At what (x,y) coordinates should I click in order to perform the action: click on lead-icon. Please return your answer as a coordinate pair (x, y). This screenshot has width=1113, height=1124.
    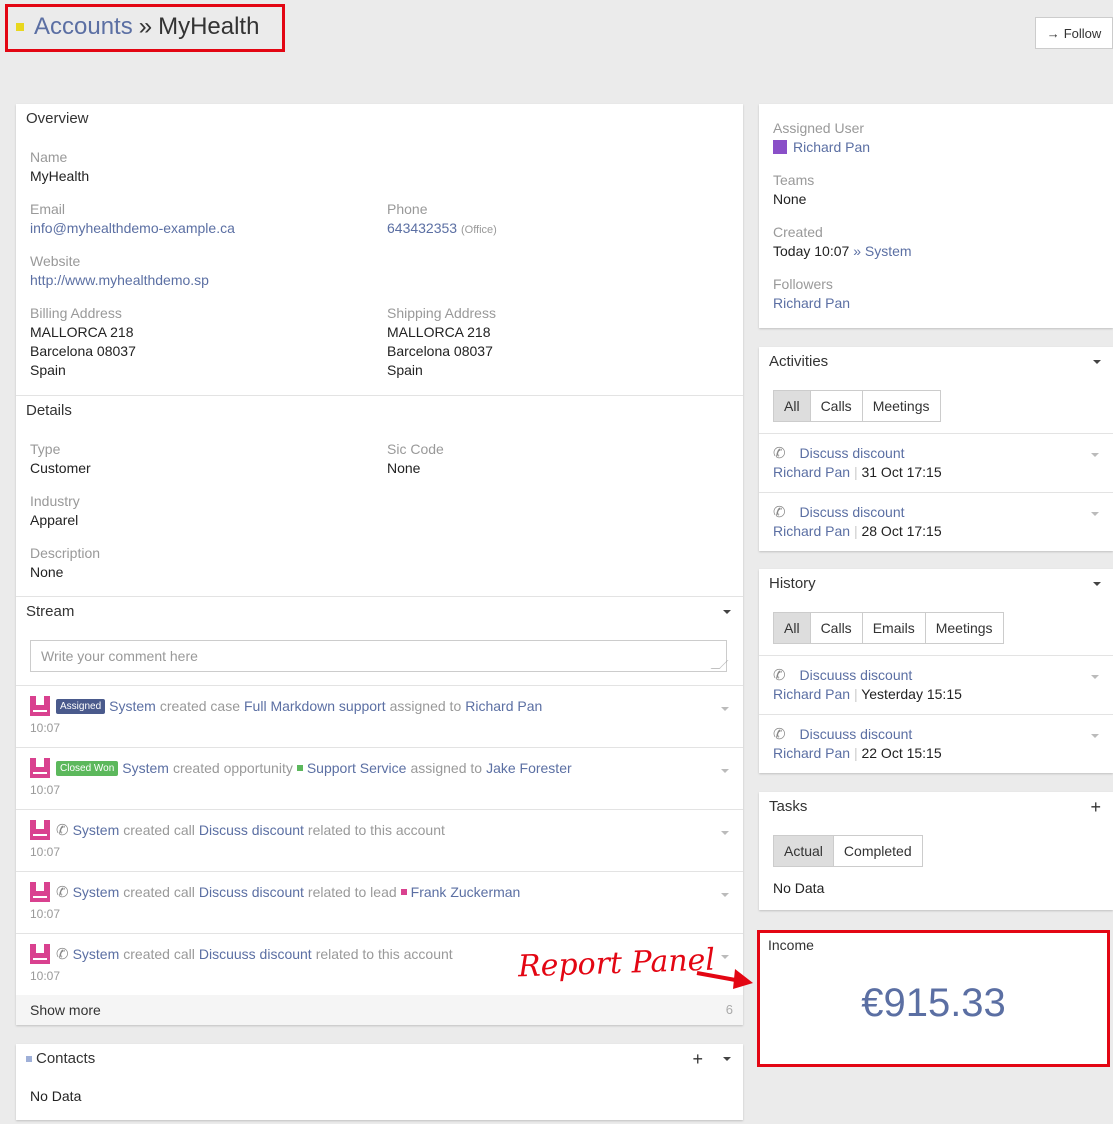
    Looking at the image, I should click on (403, 892).